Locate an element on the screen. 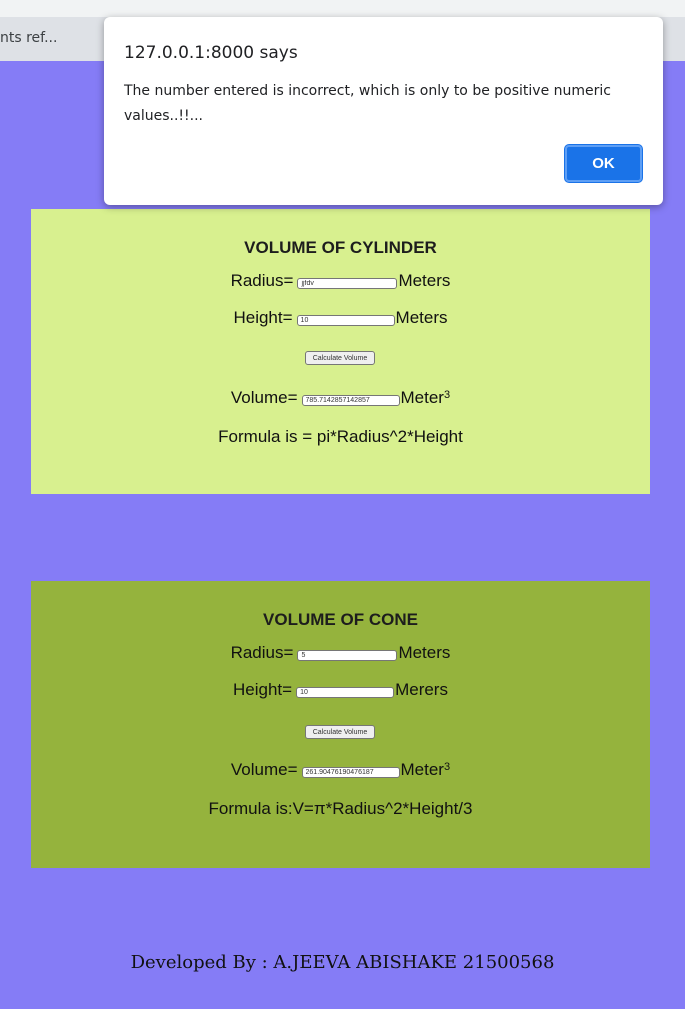  browser-top-bar is located at coordinates (342, 8).